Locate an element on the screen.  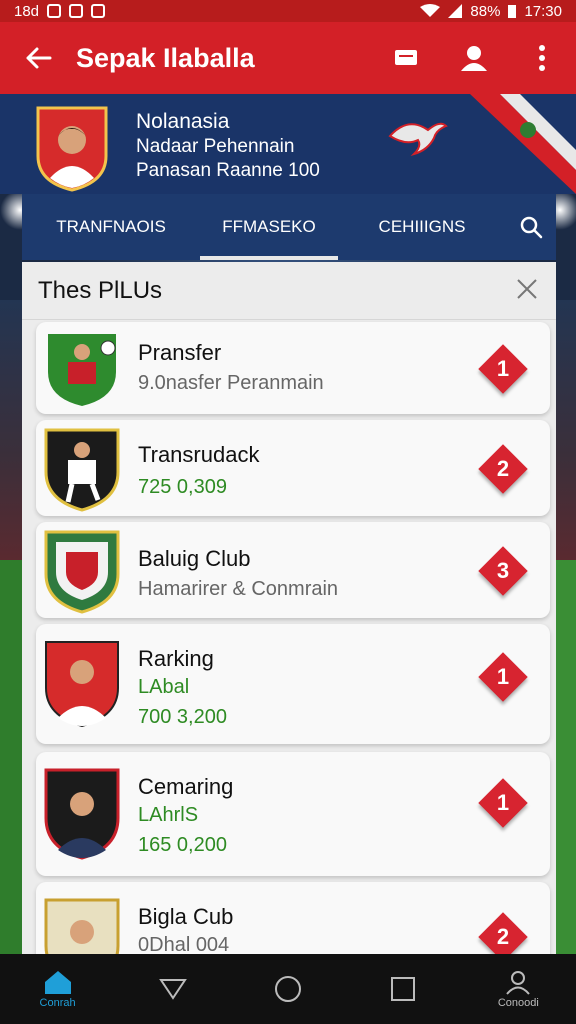
list-item: Baluig Club Hamarirer & Conmrain 3 is located at coordinates (293, 570).